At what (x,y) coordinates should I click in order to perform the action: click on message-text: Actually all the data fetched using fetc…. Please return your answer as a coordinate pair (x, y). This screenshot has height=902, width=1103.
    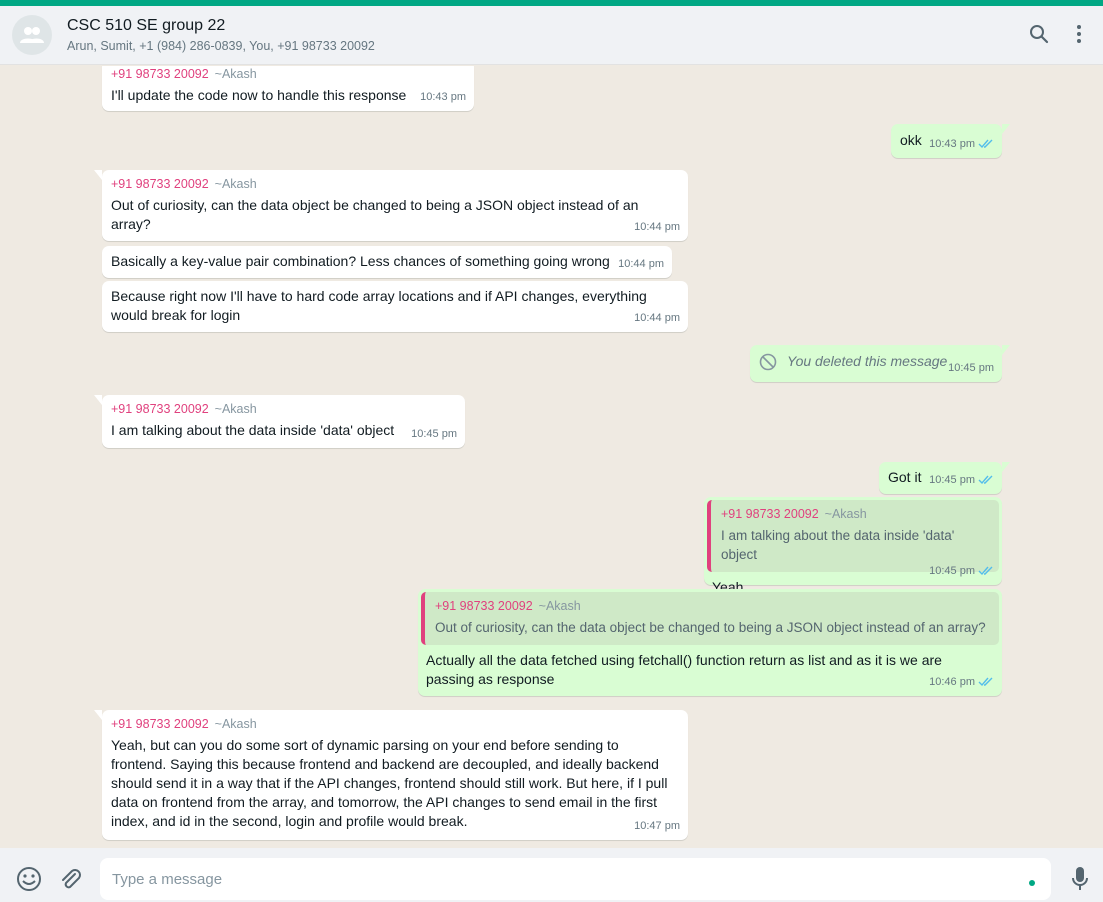
    Looking at the image, I should click on (684, 669).